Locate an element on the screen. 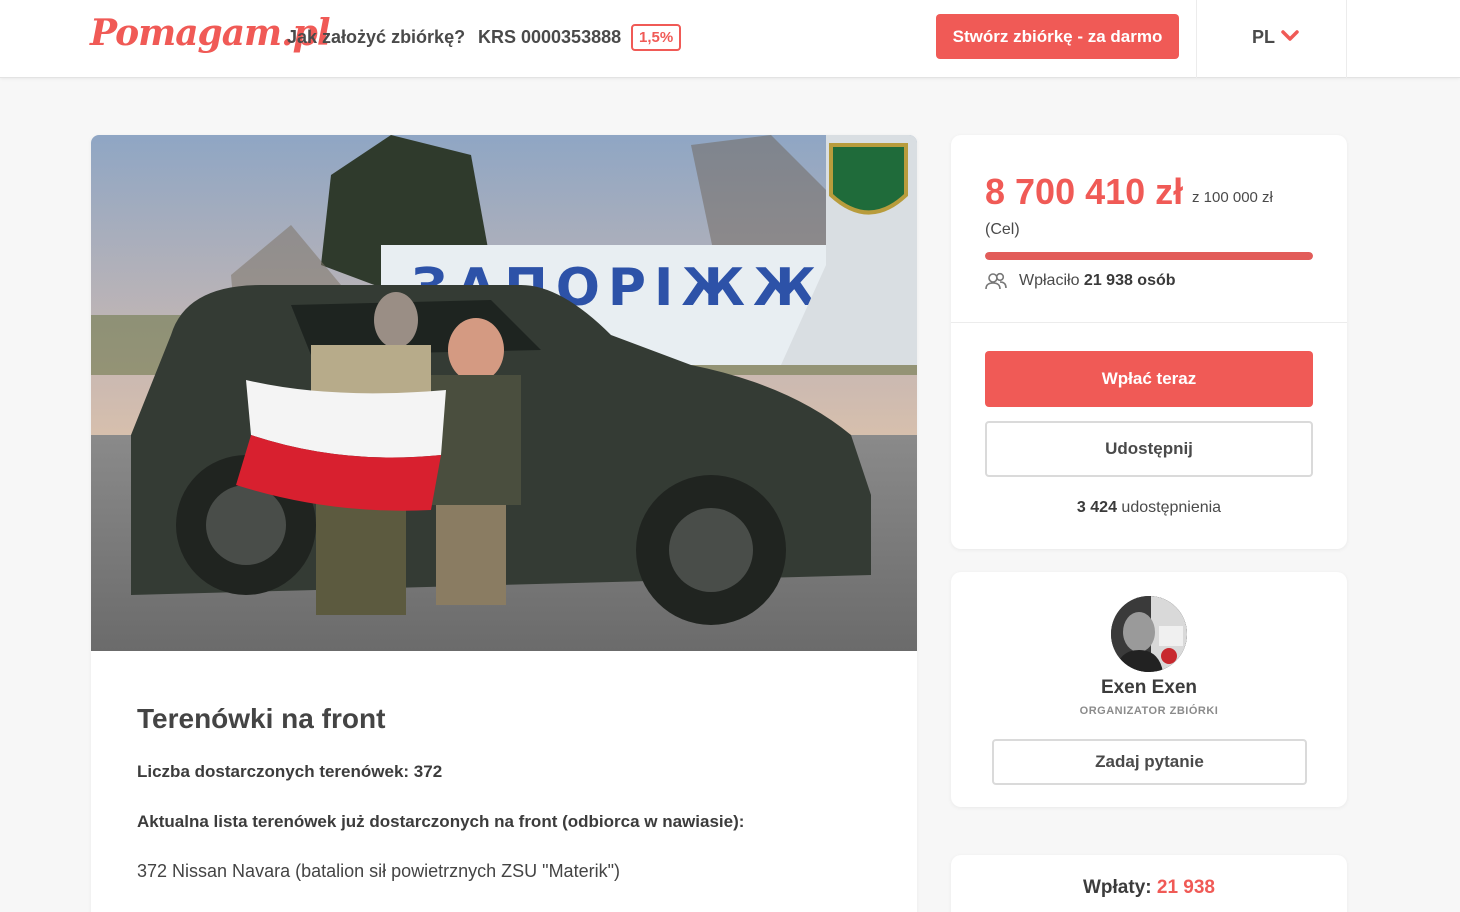 The height and width of the screenshot is (912, 1460). shares-label: udostępnienia is located at coordinates (1171, 507).